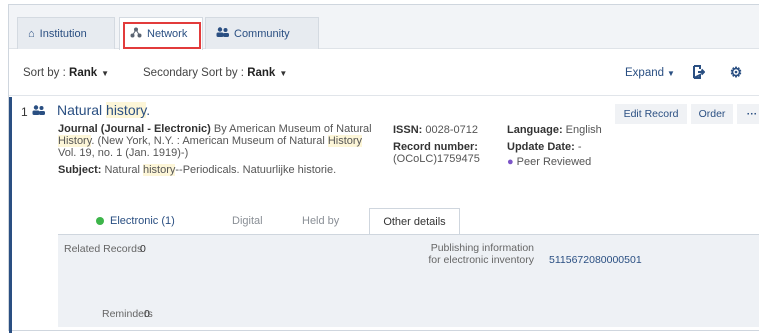 This screenshot has width=759, height=335. What do you see at coordinates (261, 73) in the screenshot?
I see `secondary-sort-value: Rank` at bounding box center [261, 73].